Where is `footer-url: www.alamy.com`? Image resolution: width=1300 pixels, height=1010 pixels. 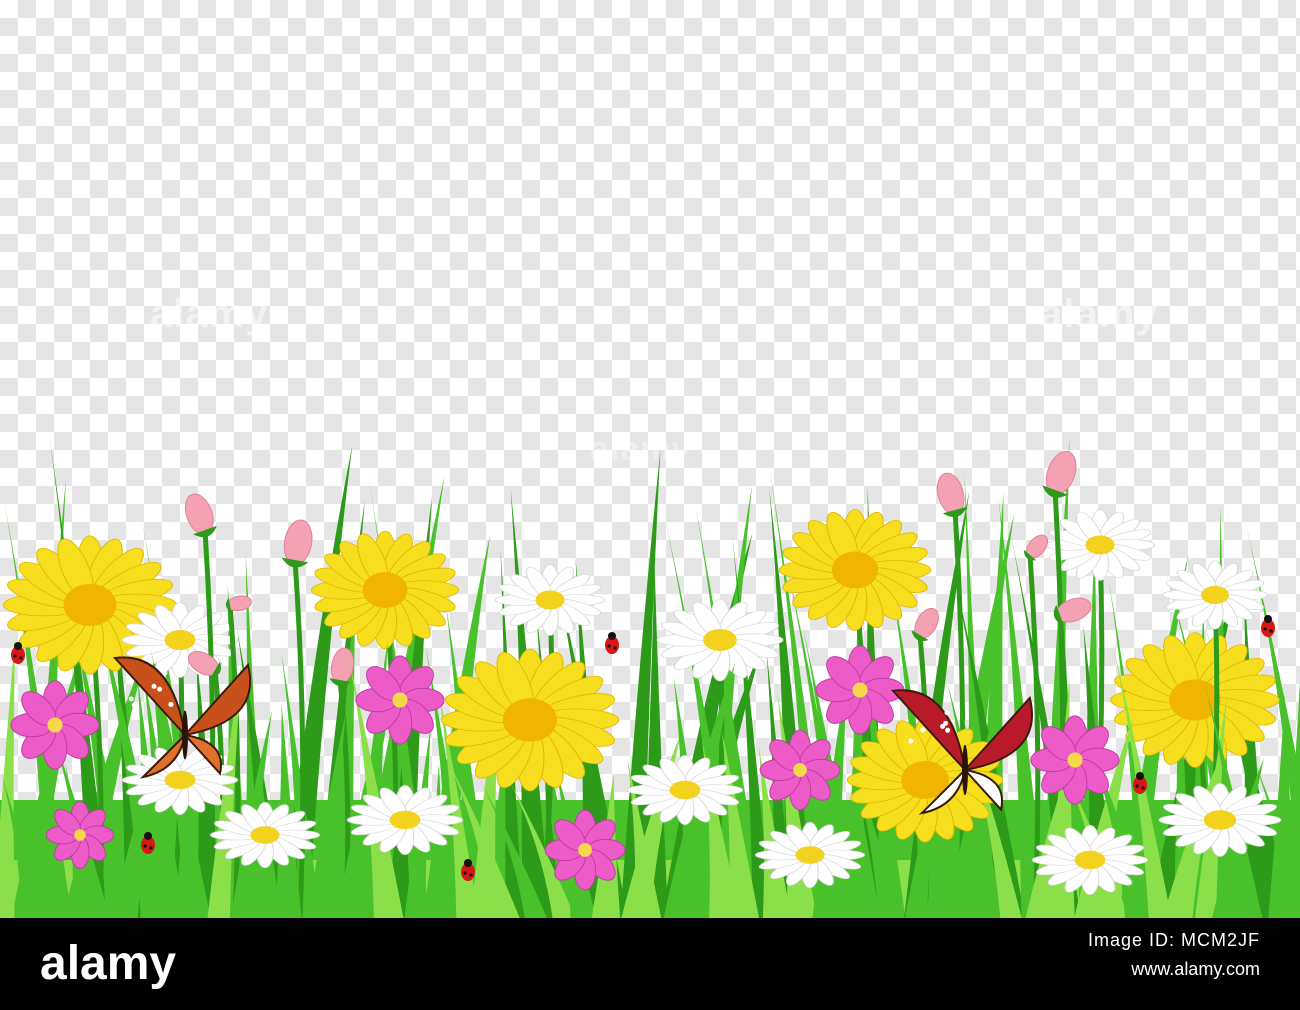 footer-url: www.alamy.com is located at coordinates (1174, 969).